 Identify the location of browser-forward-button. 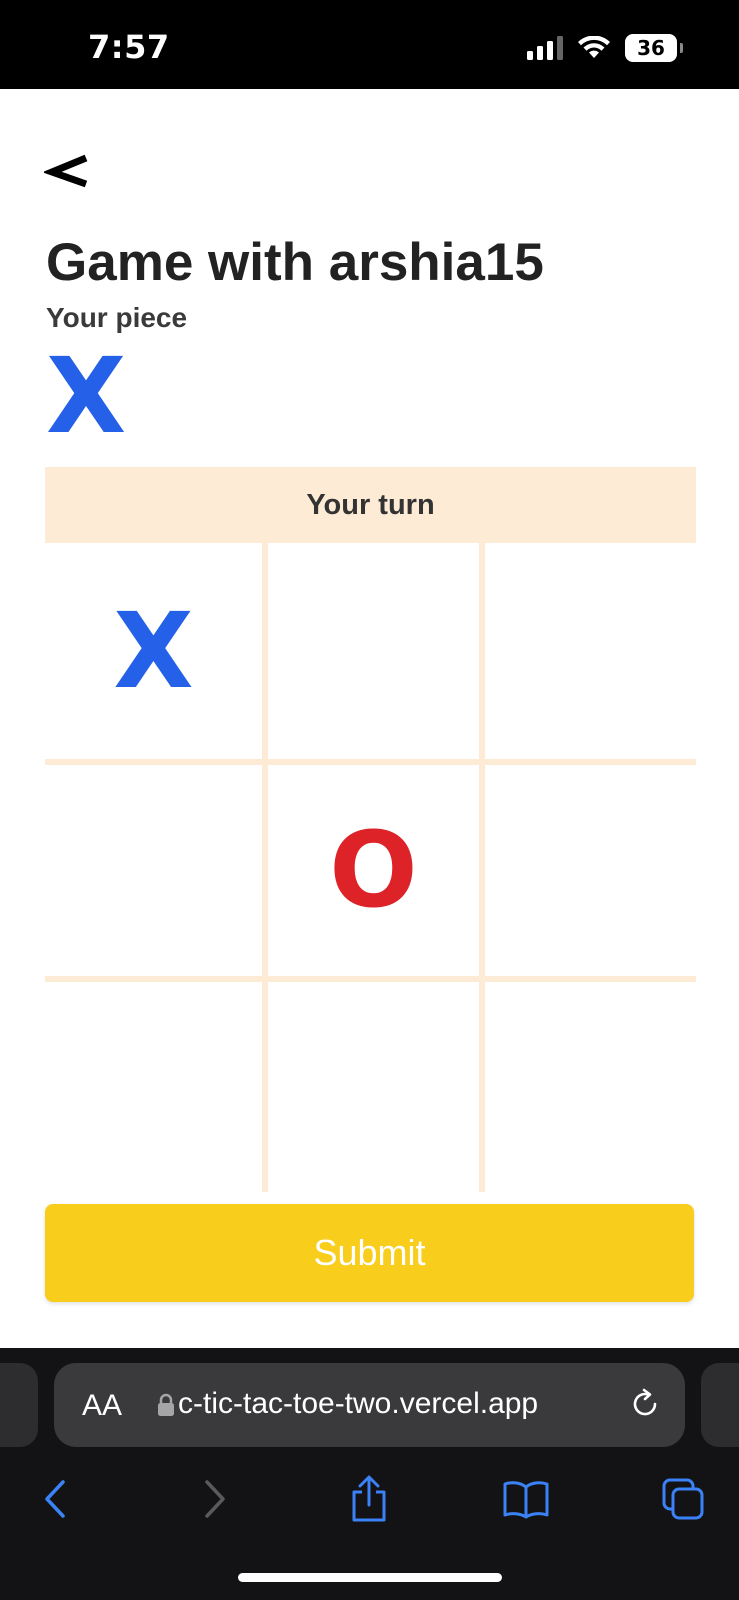
(214, 1499).